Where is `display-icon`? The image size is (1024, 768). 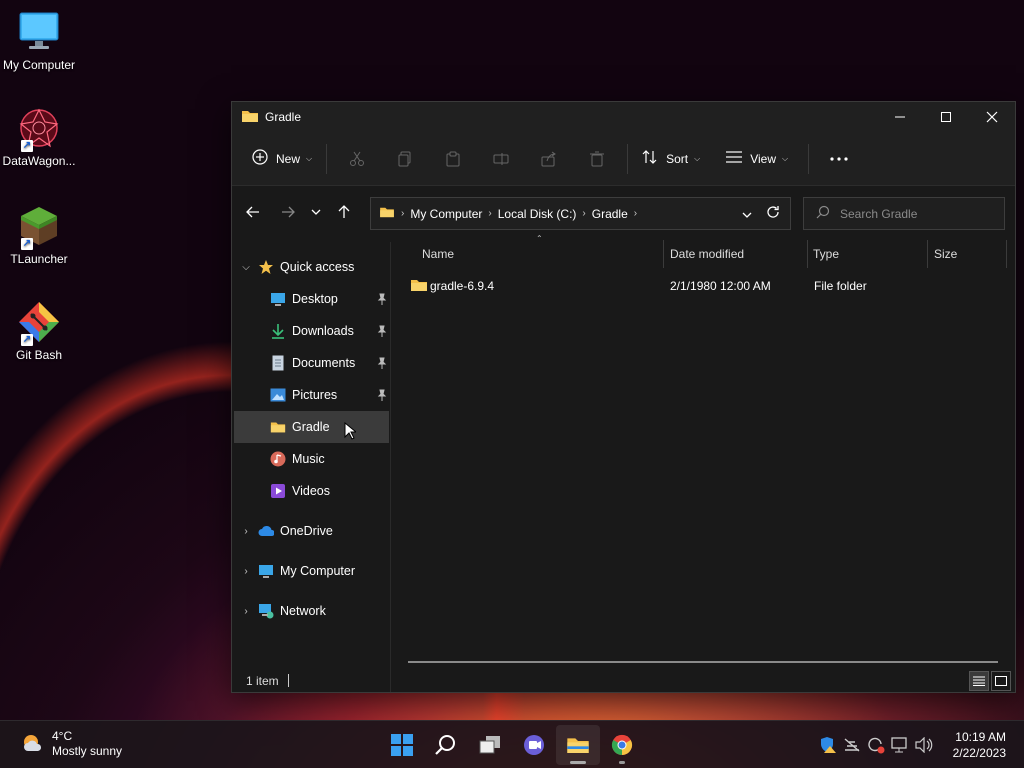
display-icon is located at coordinates (900, 745).